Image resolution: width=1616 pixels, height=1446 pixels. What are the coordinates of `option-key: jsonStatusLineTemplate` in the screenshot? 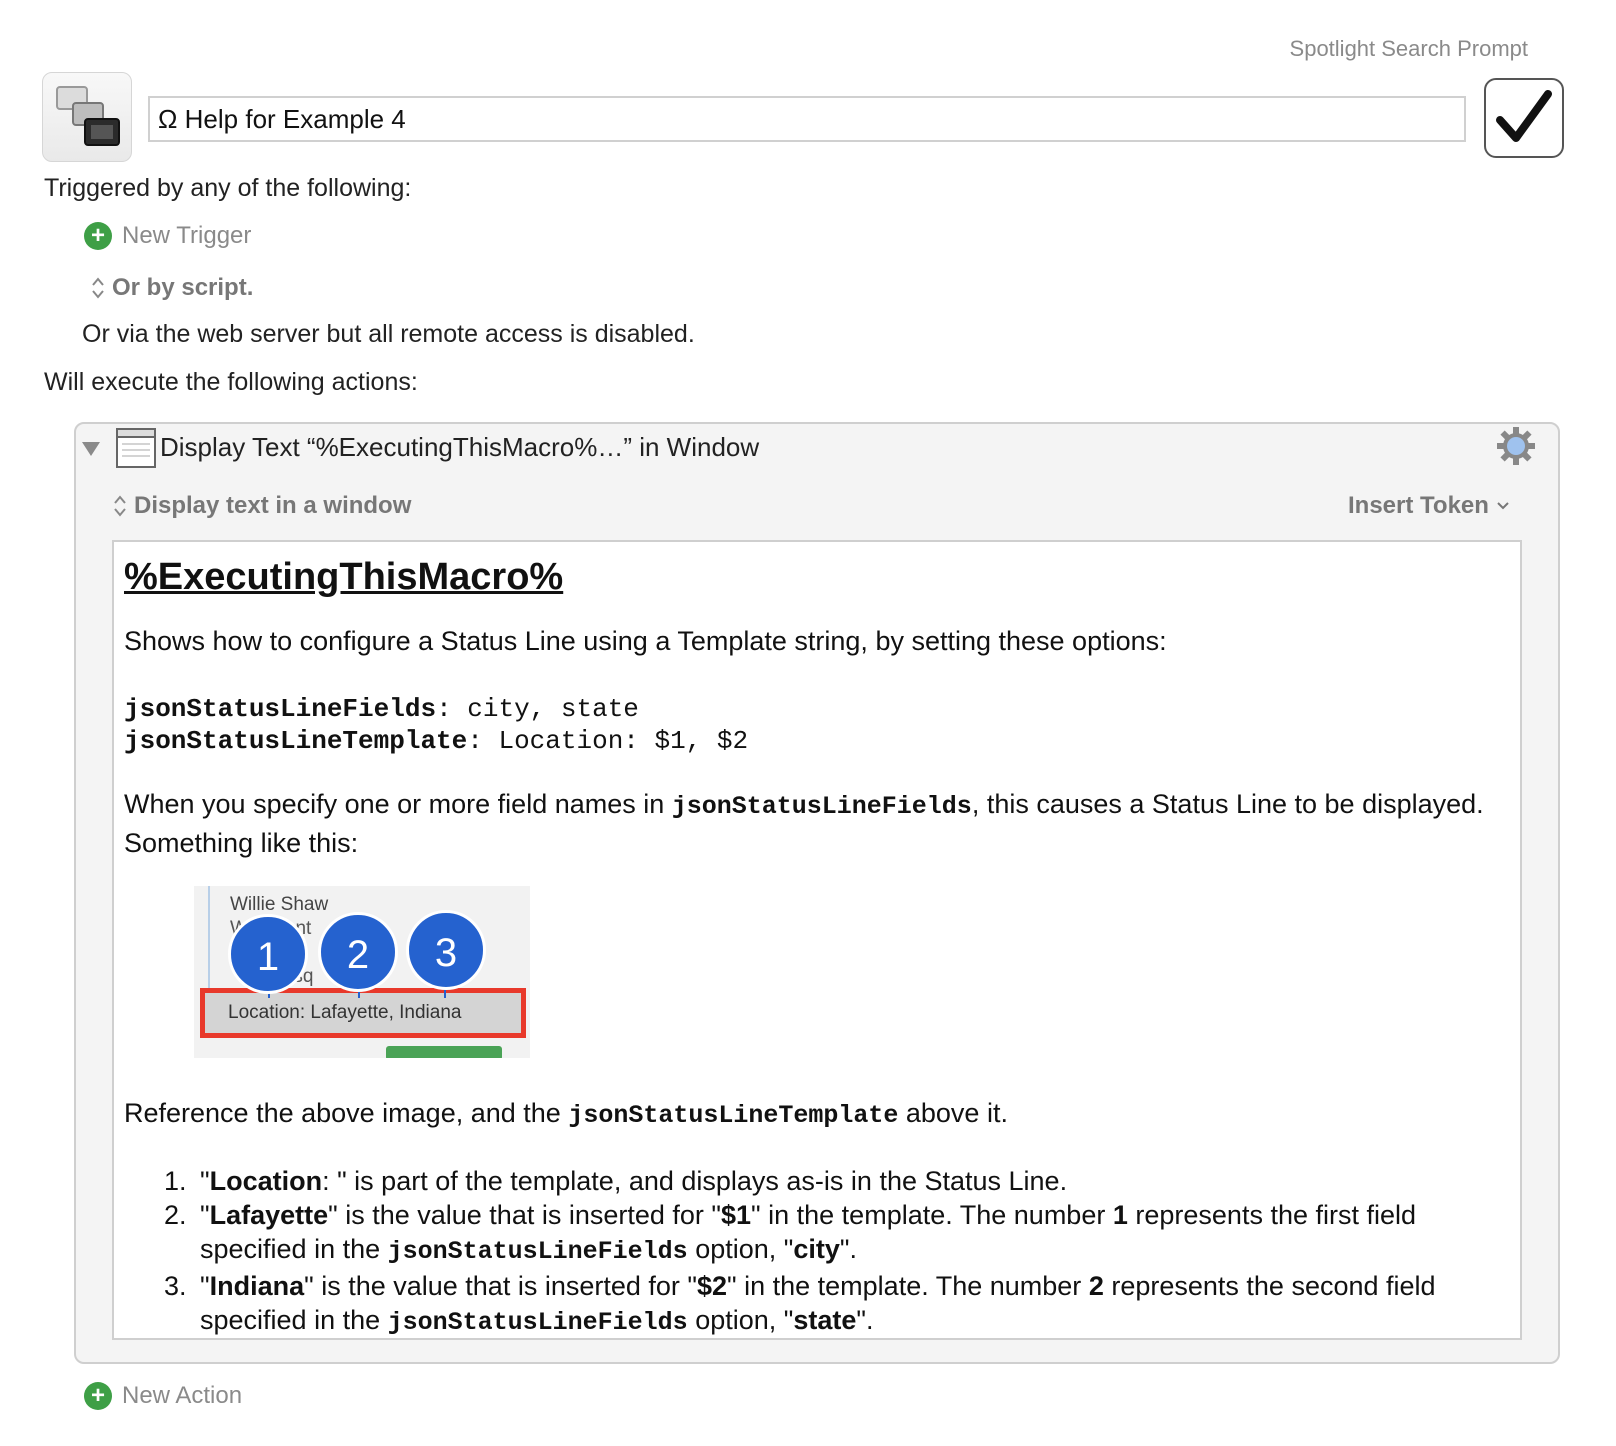 It's located at (296, 741).